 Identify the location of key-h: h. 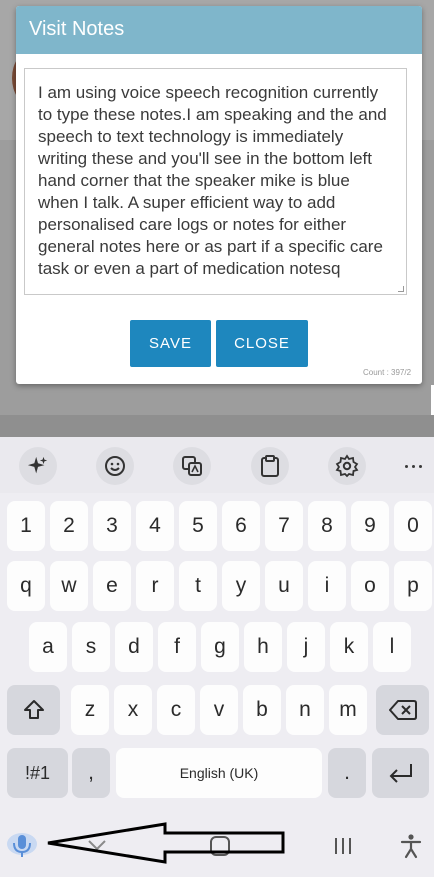
(263, 647).